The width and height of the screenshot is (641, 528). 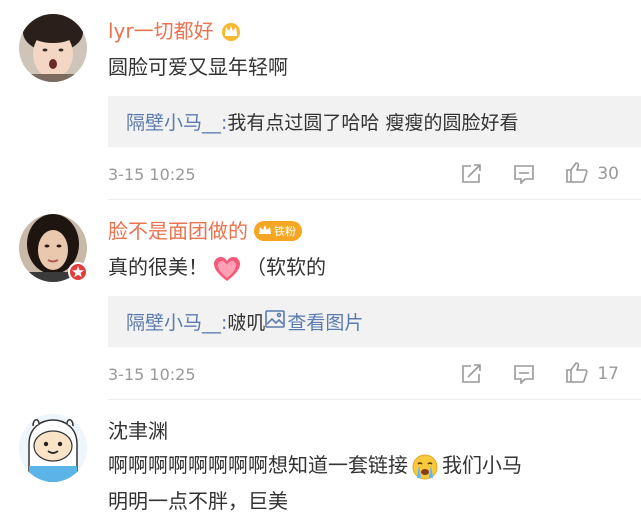 What do you see at coordinates (425, 467) in the screenshot?
I see `crying-emoji` at bounding box center [425, 467].